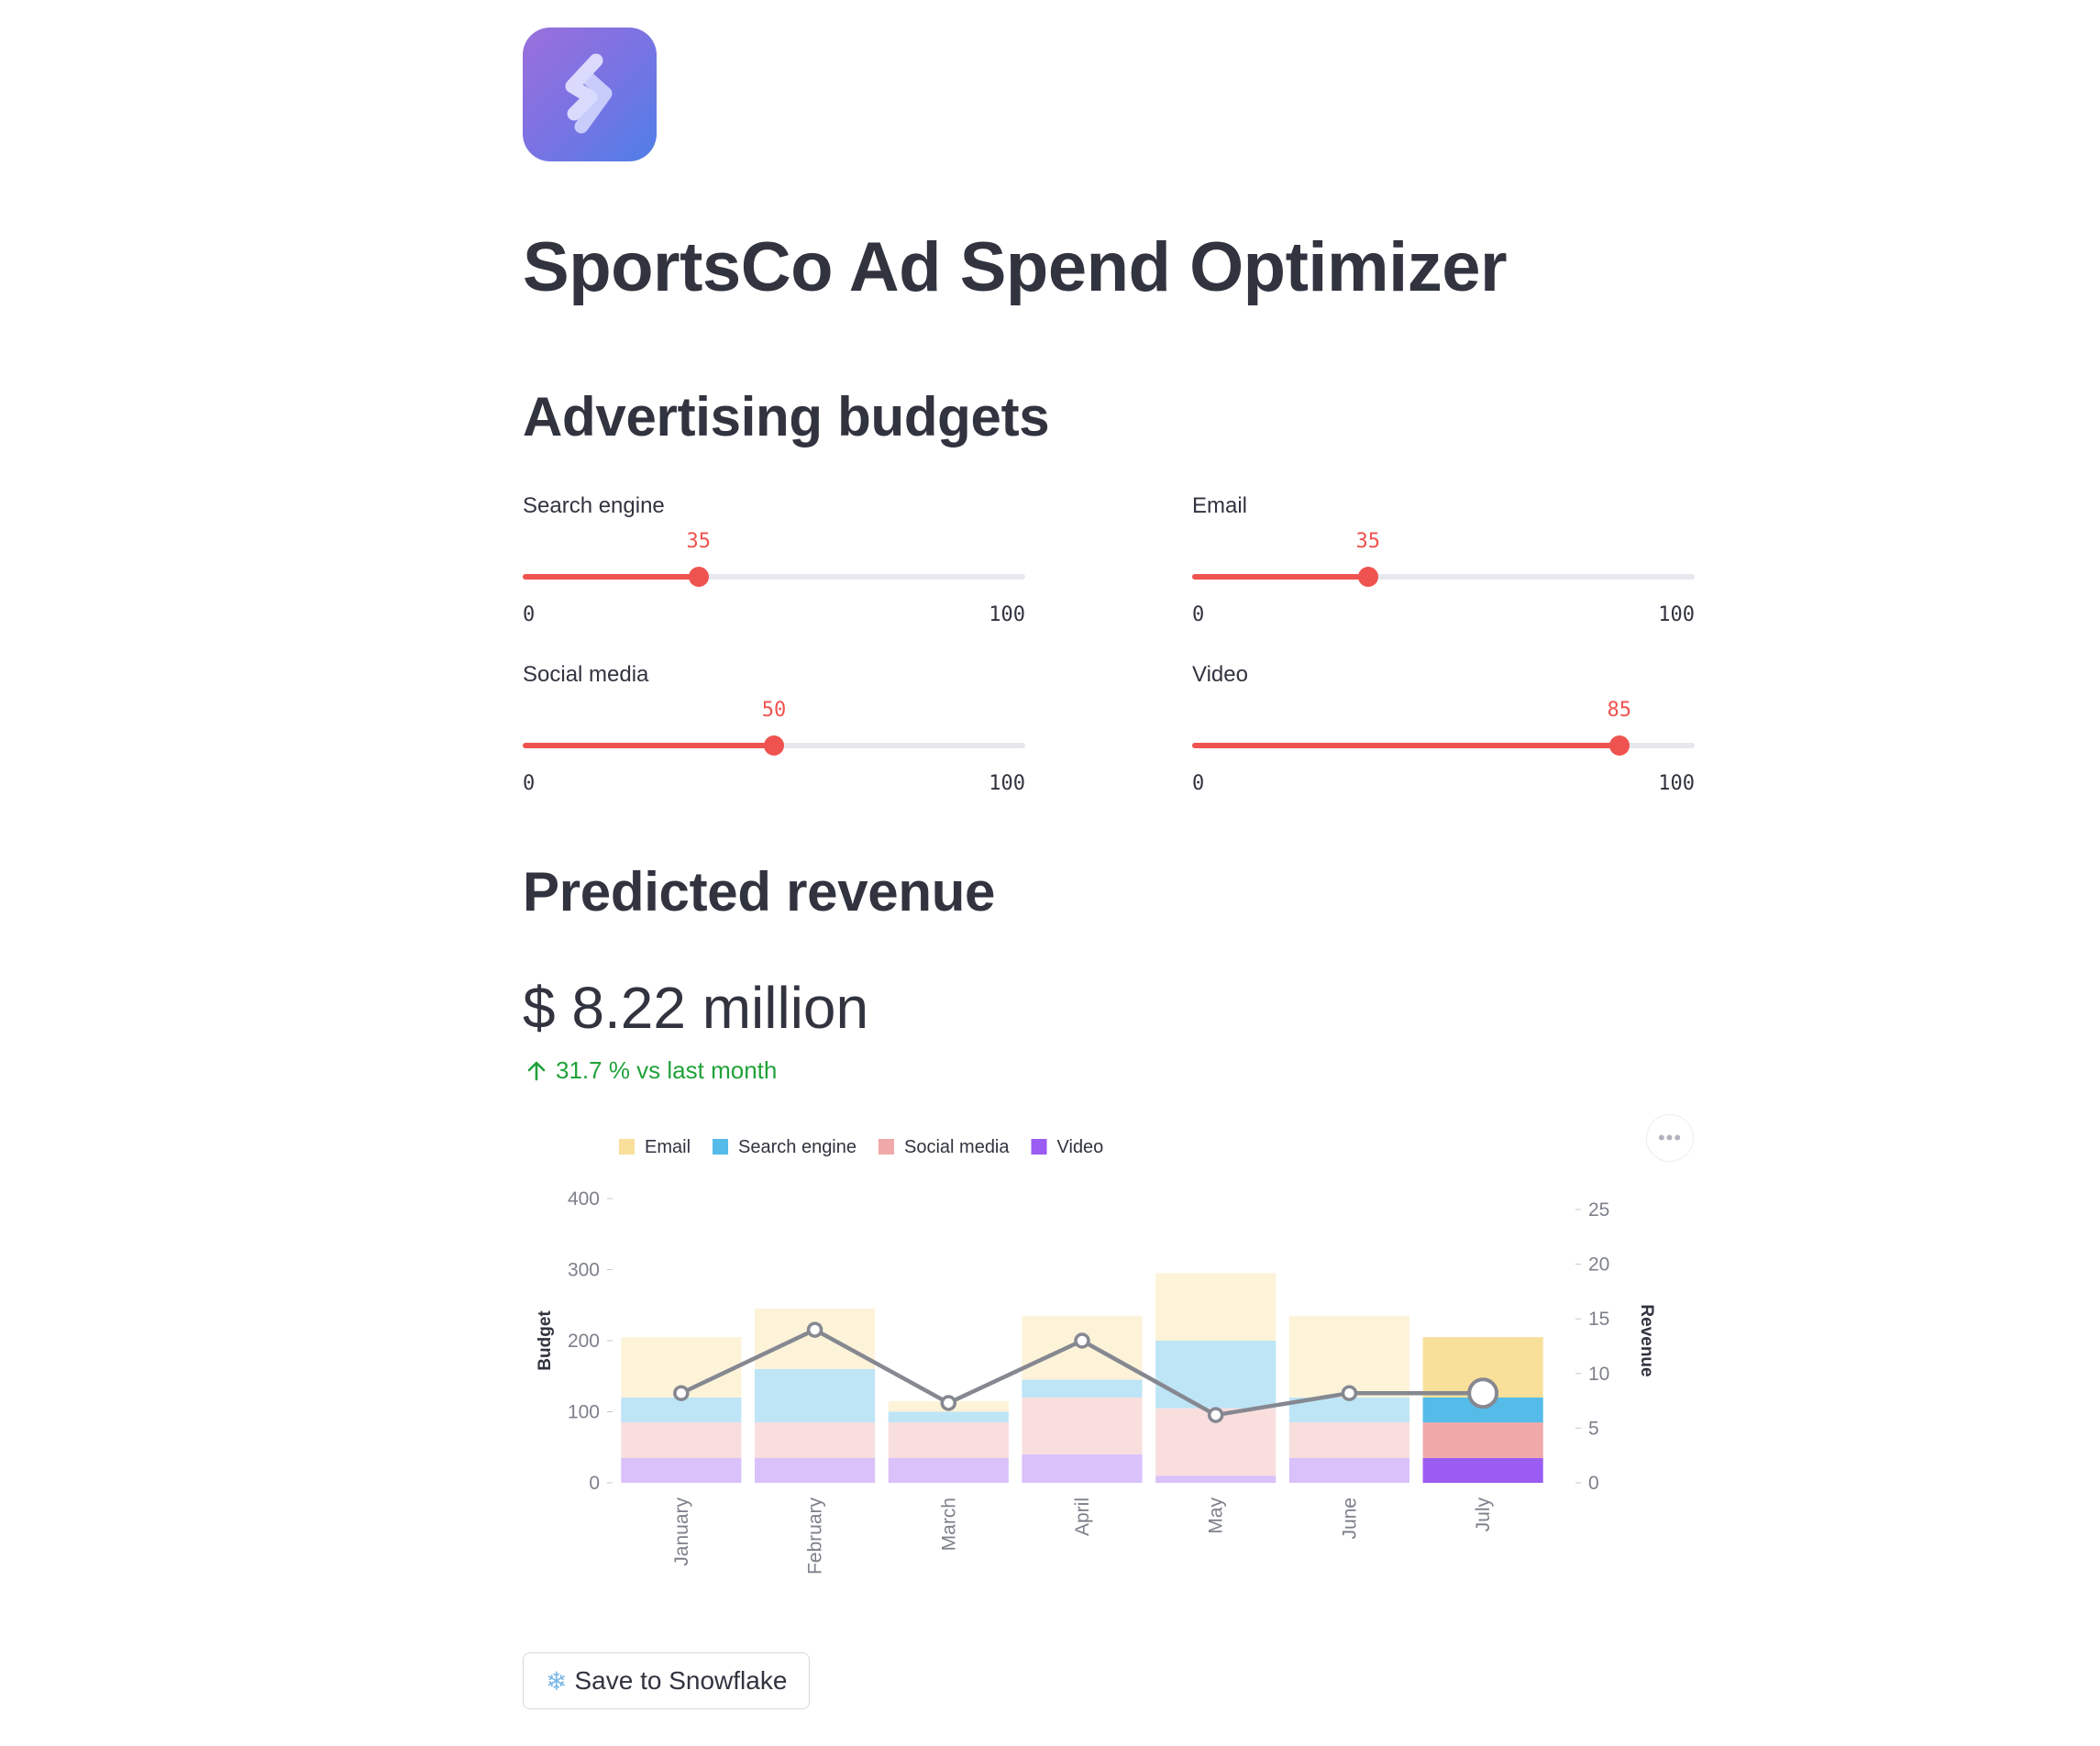 The width and height of the screenshot is (2100, 1746). What do you see at coordinates (1598, 1210) in the screenshot?
I see `y2-tick-label: 25` at bounding box center [1598, 1210].